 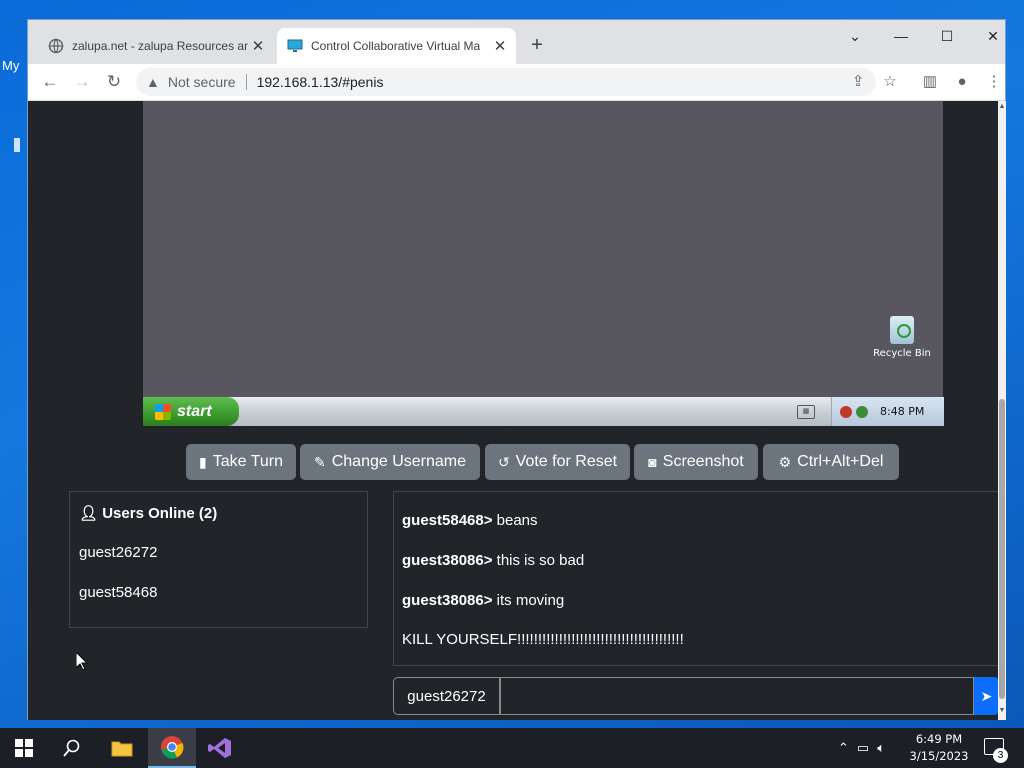 I want to click on camera-icon: ◙, so click(x=652, y=462).